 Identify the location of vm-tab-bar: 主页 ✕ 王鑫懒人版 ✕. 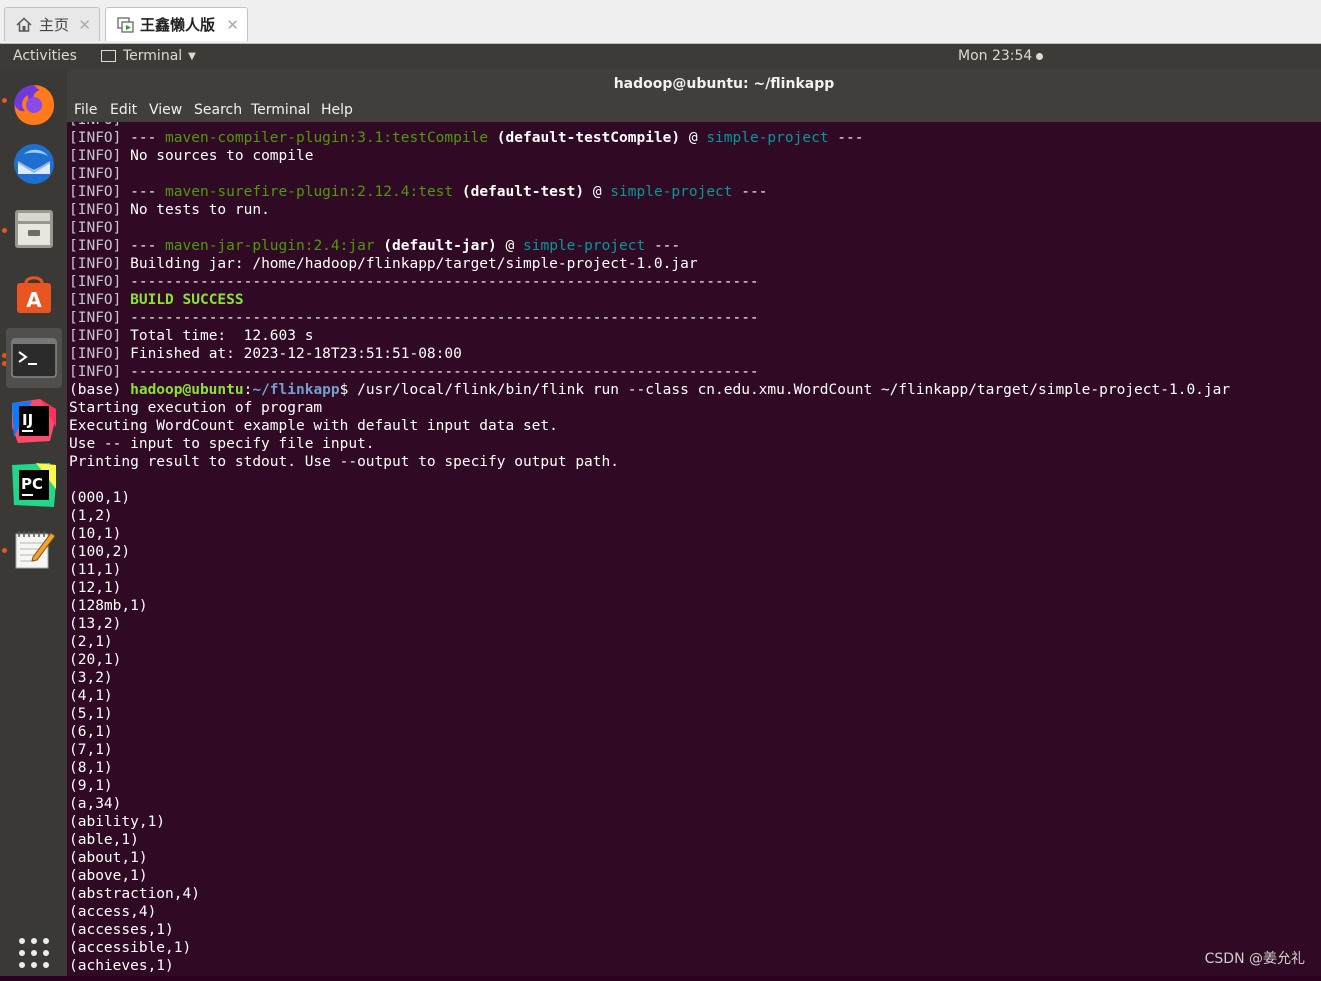
(660, 22).